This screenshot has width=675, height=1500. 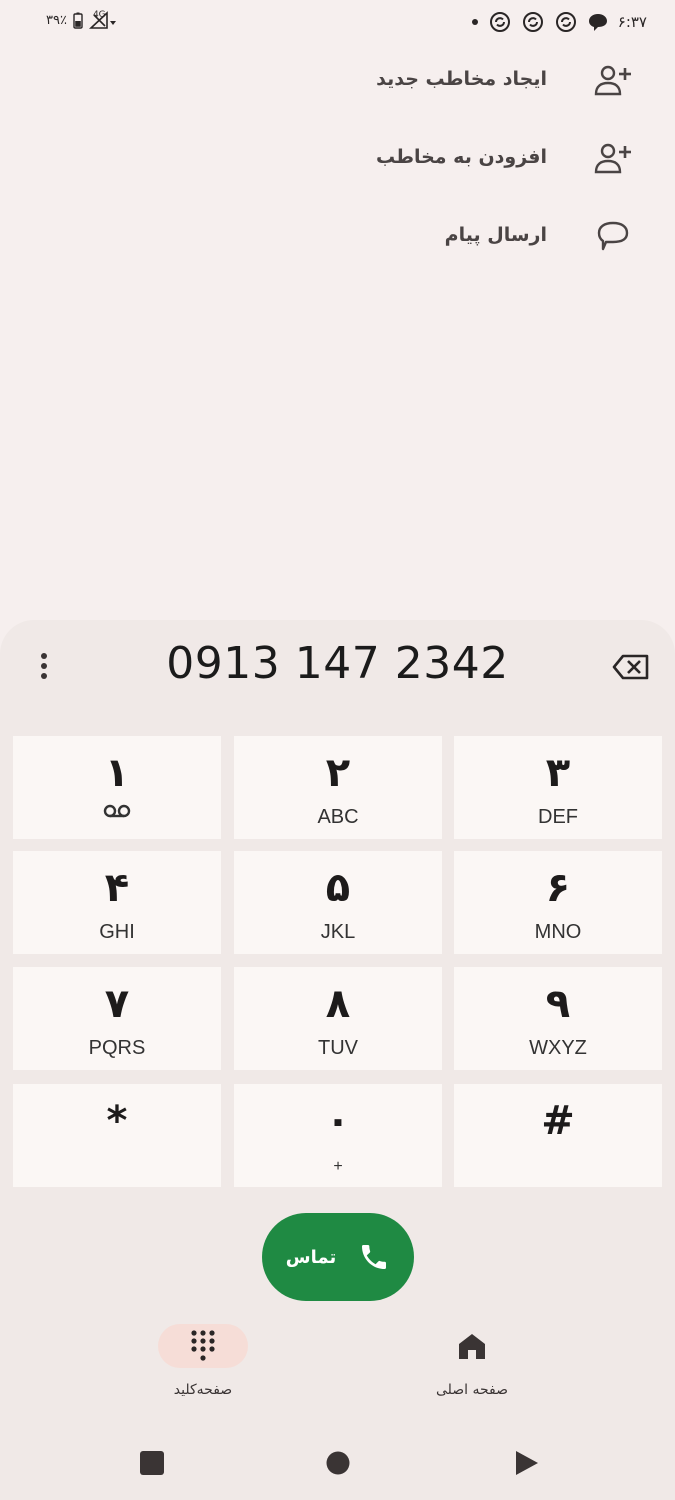 I want to click on dialed-number: 0913 147 2342, so click(x=337, y=663).